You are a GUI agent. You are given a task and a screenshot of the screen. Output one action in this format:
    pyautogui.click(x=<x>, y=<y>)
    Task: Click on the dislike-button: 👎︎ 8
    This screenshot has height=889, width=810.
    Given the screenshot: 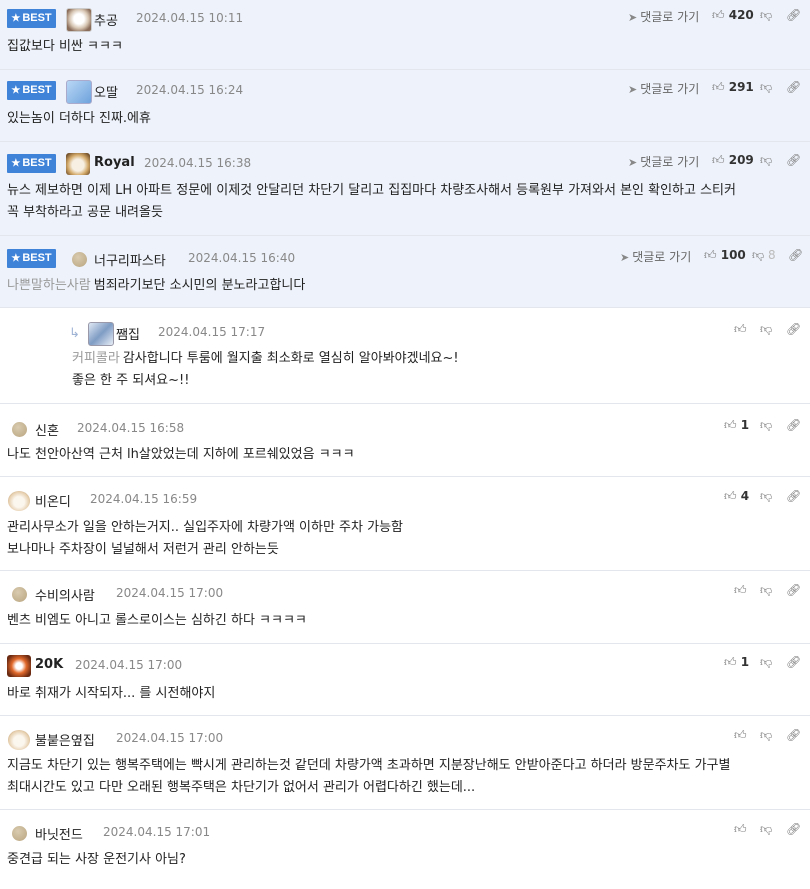 What is the action you would take?
    pyautogui.click(x=764, y=255)
    